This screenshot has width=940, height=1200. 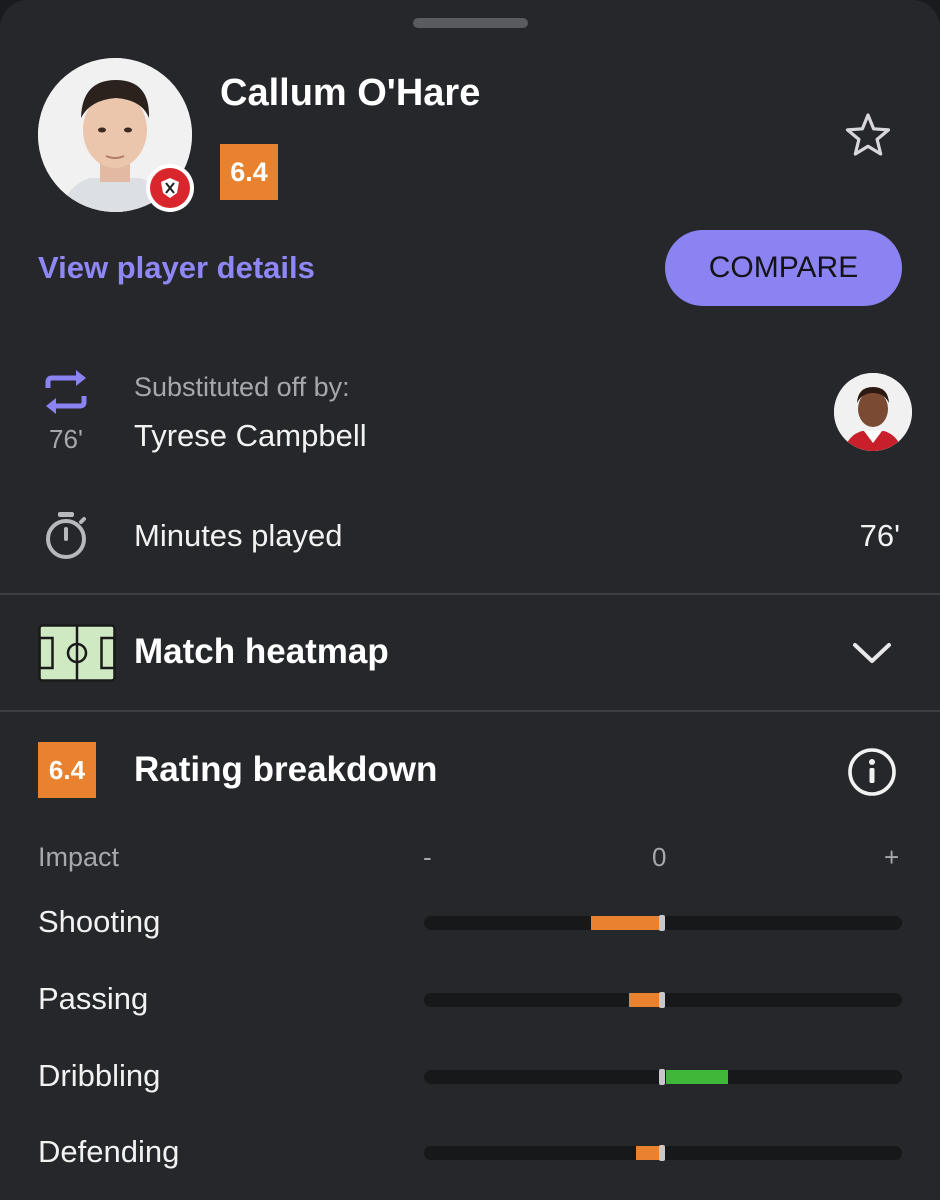 I want to click on drag-handle, so click(x=470, y=23).